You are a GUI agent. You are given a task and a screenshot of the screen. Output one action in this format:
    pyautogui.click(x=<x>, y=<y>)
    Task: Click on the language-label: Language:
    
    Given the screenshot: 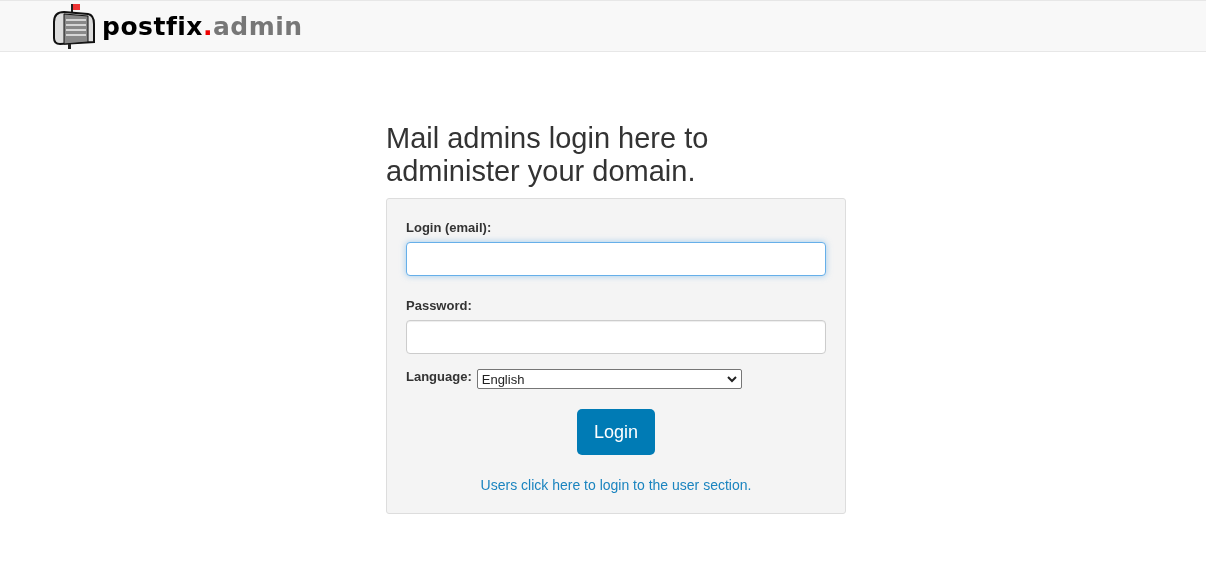 What is the action you would take?
    pyautogui.click(x=439, y=376)
    